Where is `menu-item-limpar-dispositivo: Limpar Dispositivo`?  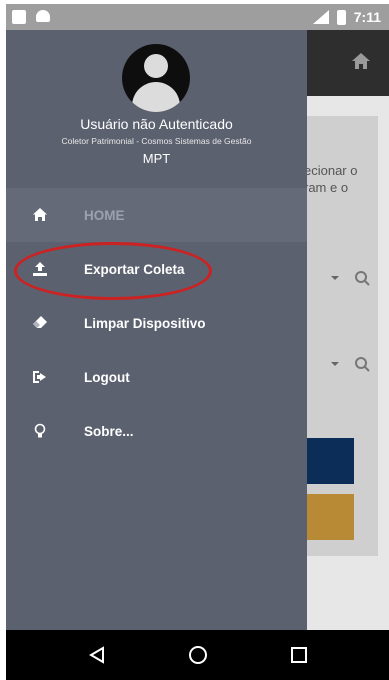
menu-item-limpar-dispositivo: Limpar Dispositivo is located at coordinates (156, 323).